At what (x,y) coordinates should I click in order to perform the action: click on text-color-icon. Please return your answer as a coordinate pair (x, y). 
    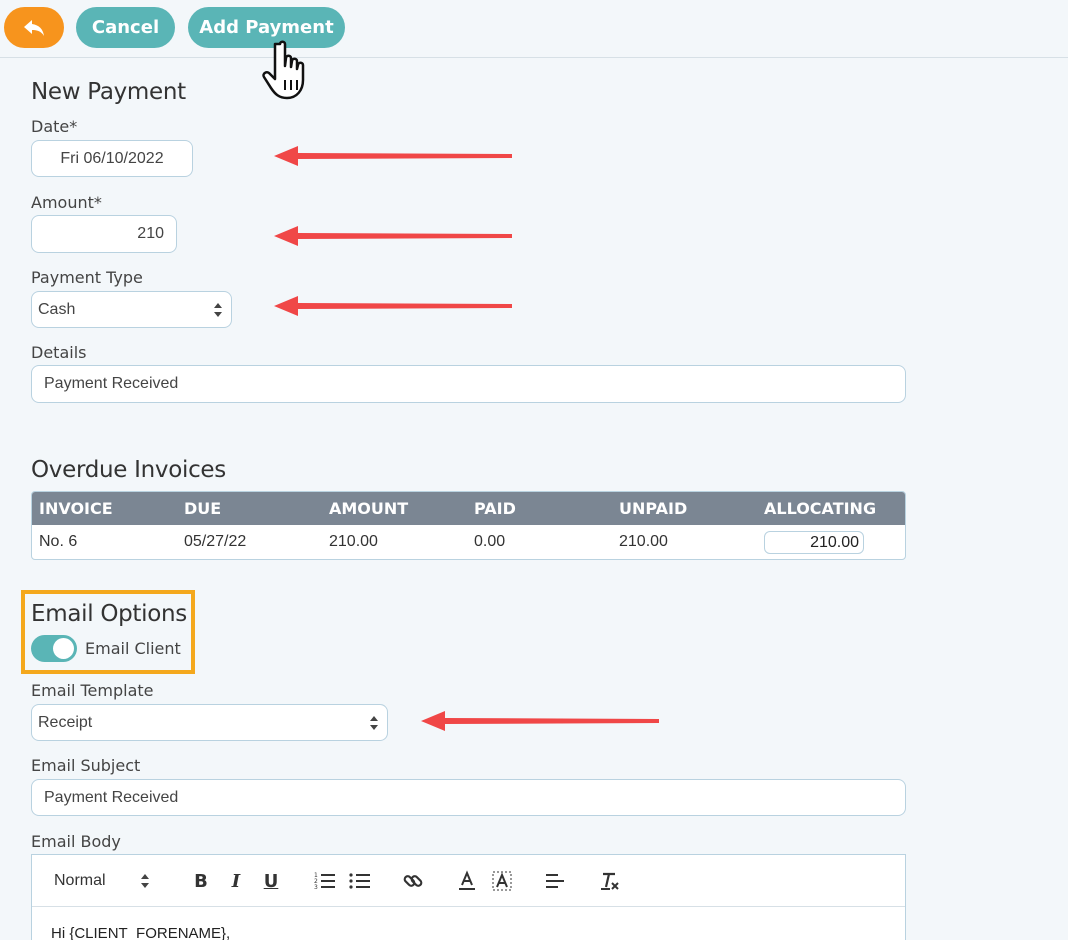
    Looking at the image, I should click on (467, 881).